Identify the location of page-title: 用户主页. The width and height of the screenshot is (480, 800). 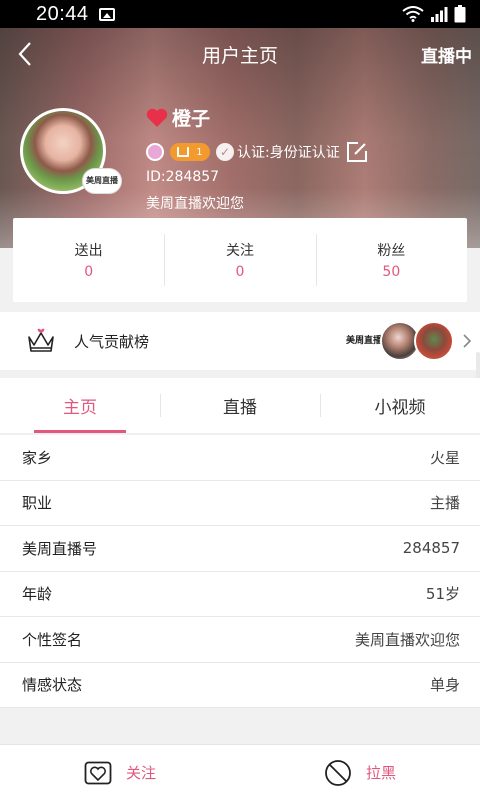
(239, 55).